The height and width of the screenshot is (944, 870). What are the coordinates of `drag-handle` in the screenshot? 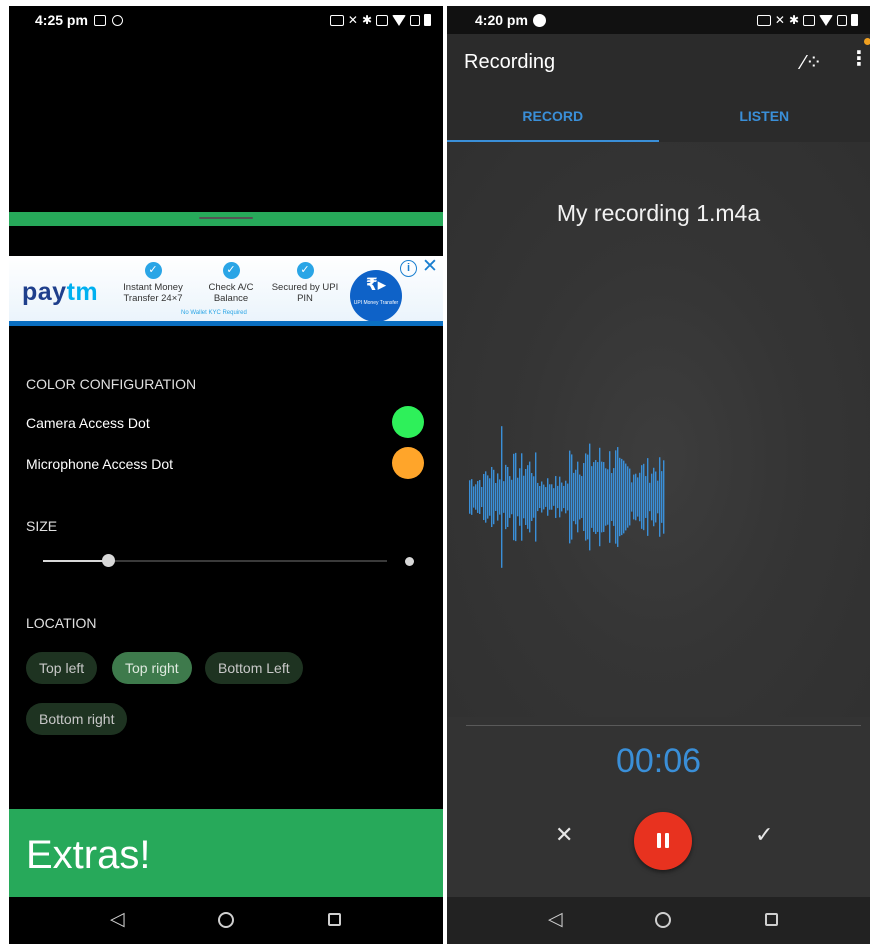 It's located at (226, 218).